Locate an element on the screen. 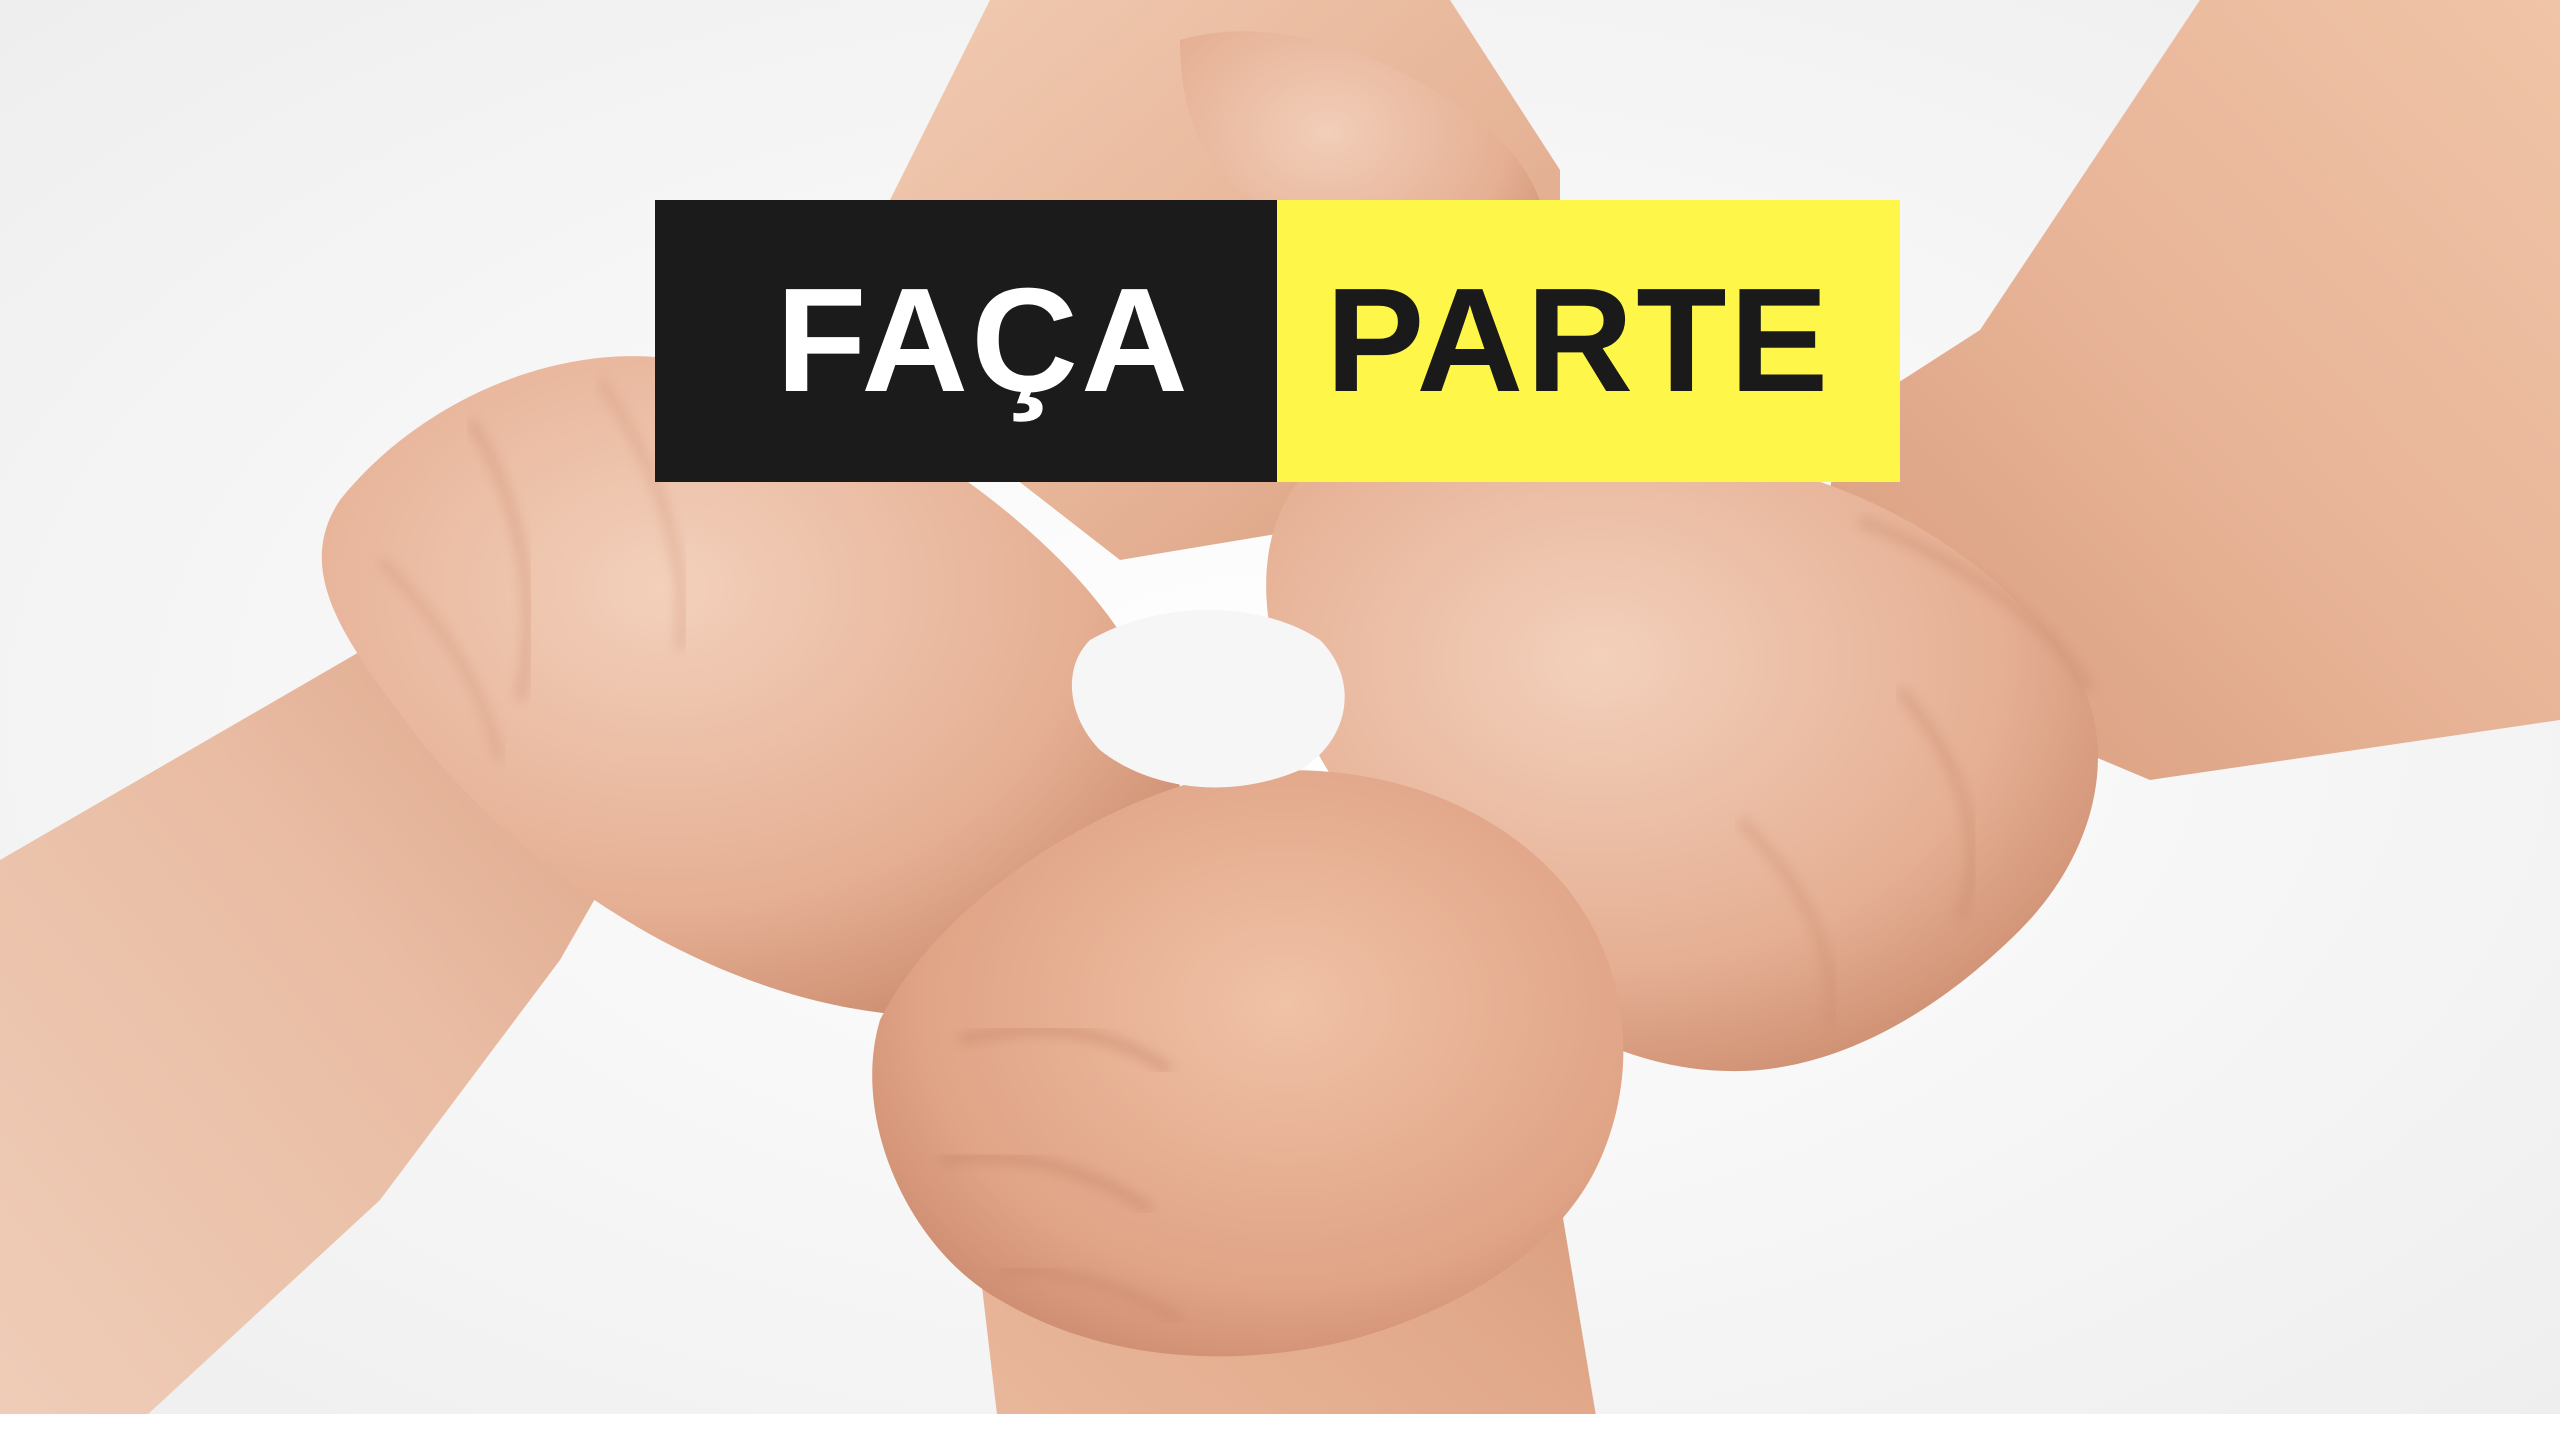 This screenshot has height=1440, width=2560. faca-parte-banner: FAÇA PARTE is located at coordinates (1277, 341).